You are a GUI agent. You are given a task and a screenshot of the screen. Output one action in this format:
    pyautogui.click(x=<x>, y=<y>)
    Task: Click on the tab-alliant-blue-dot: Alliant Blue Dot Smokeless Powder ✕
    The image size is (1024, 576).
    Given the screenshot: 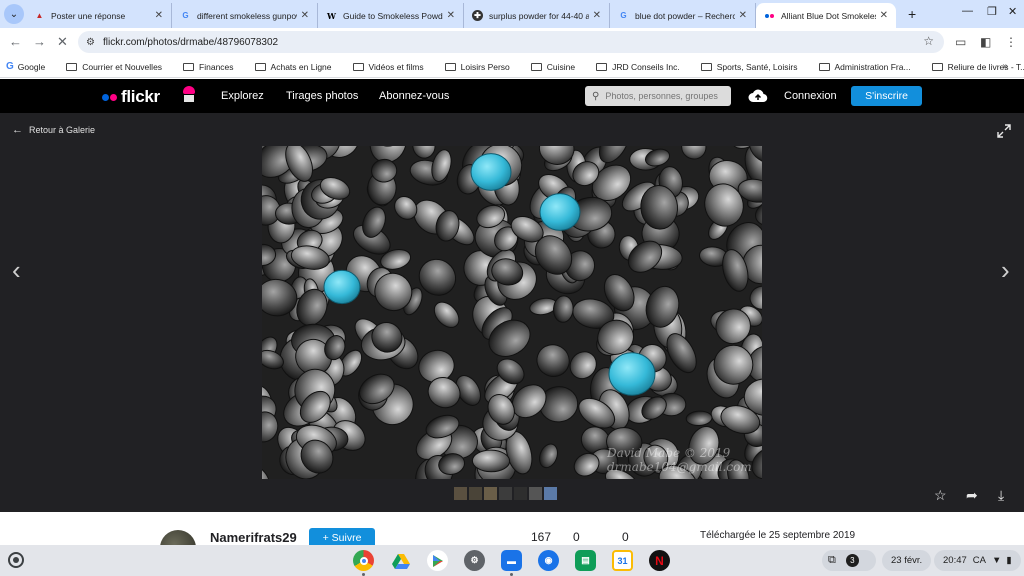 What is the action you would take?
    pyautogui.click(x=826, y=15)
    